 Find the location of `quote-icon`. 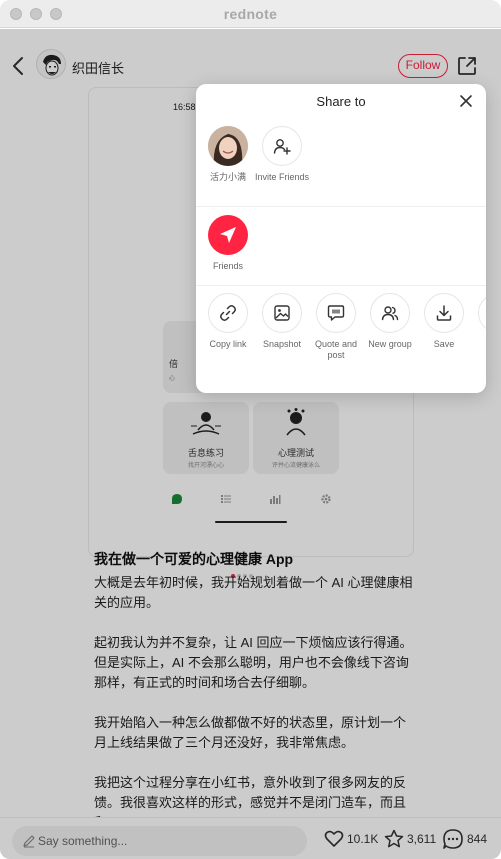

quote-icon is located at coordinates (336, 313).